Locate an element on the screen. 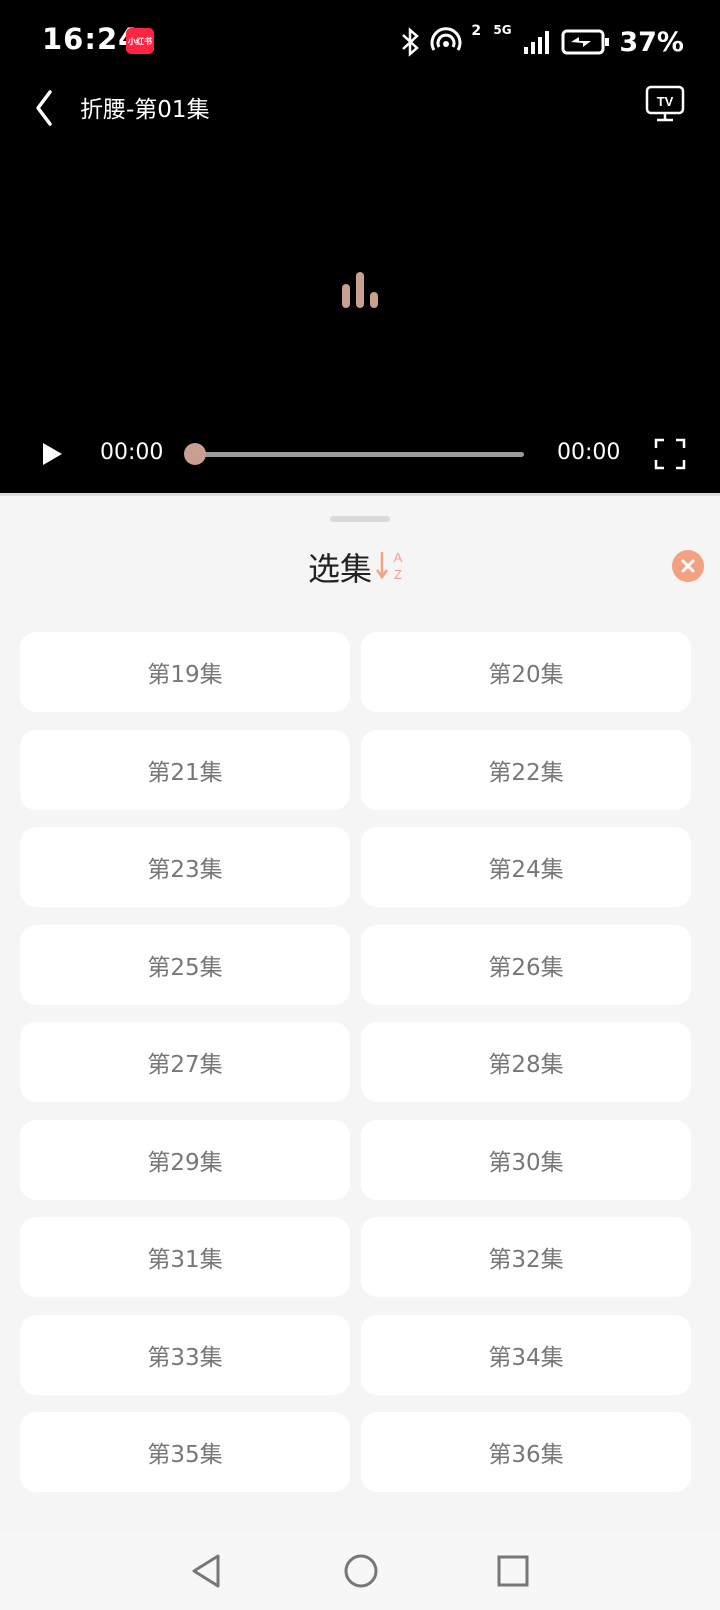 This screenshot has height=1610, width=720. battery-percentage: 37% is located at coordinates (651, 42).